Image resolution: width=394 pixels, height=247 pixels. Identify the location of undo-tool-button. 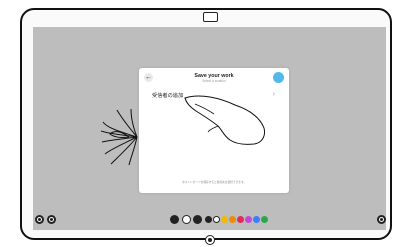
(174, 219).